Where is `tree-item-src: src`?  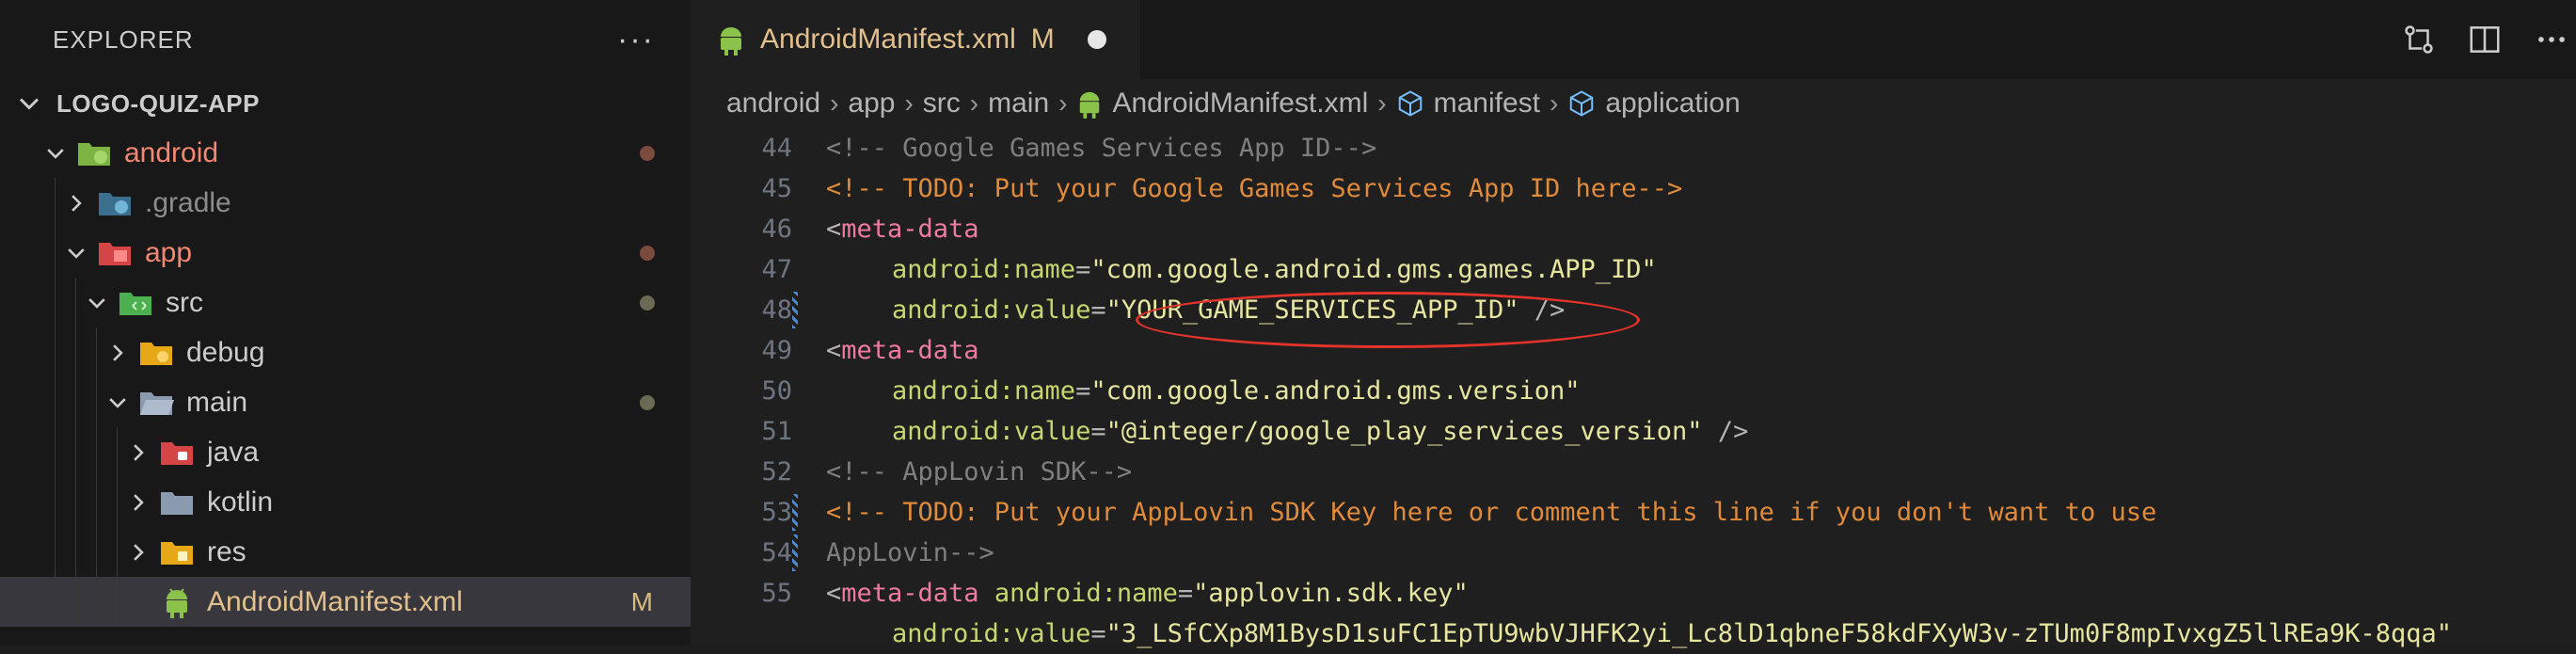
tree-item-src: src is located at coordinates (345, 302).